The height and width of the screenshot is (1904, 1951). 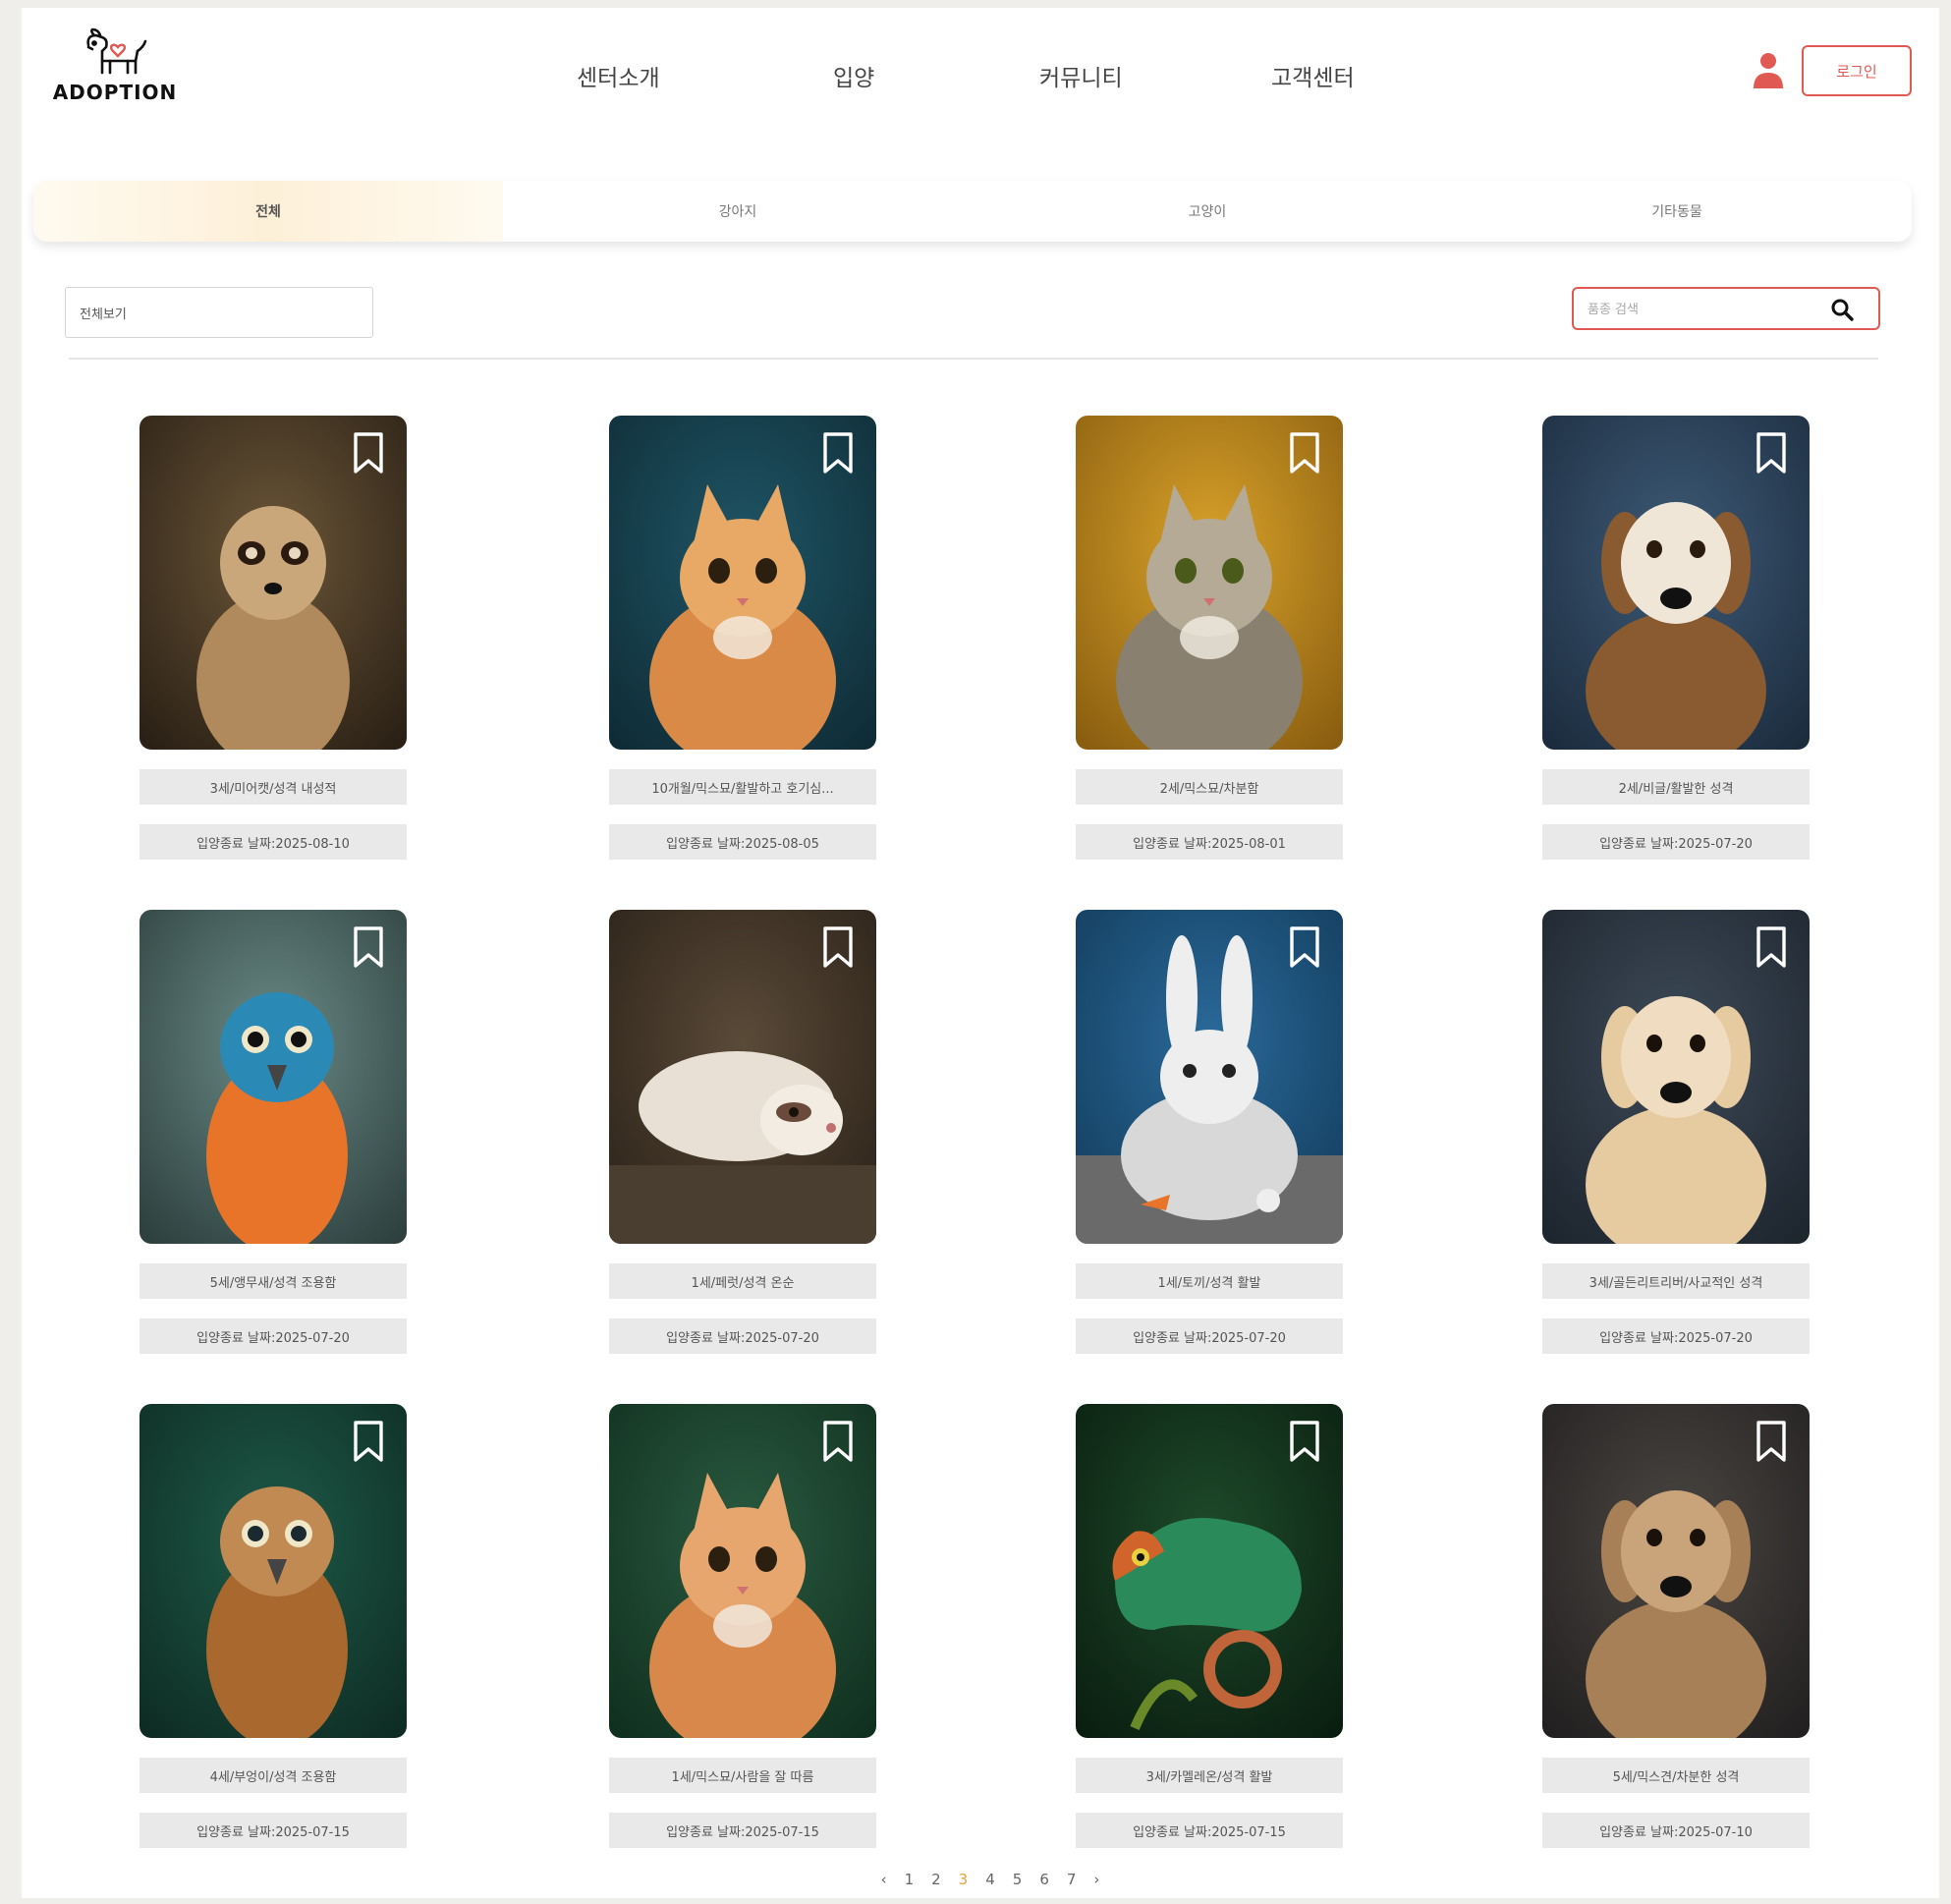 What do you see at coordinates (1081, 75) in the screenshot?
I see `nav-community: 커뮤니티` at bounding box center [1081, 75].